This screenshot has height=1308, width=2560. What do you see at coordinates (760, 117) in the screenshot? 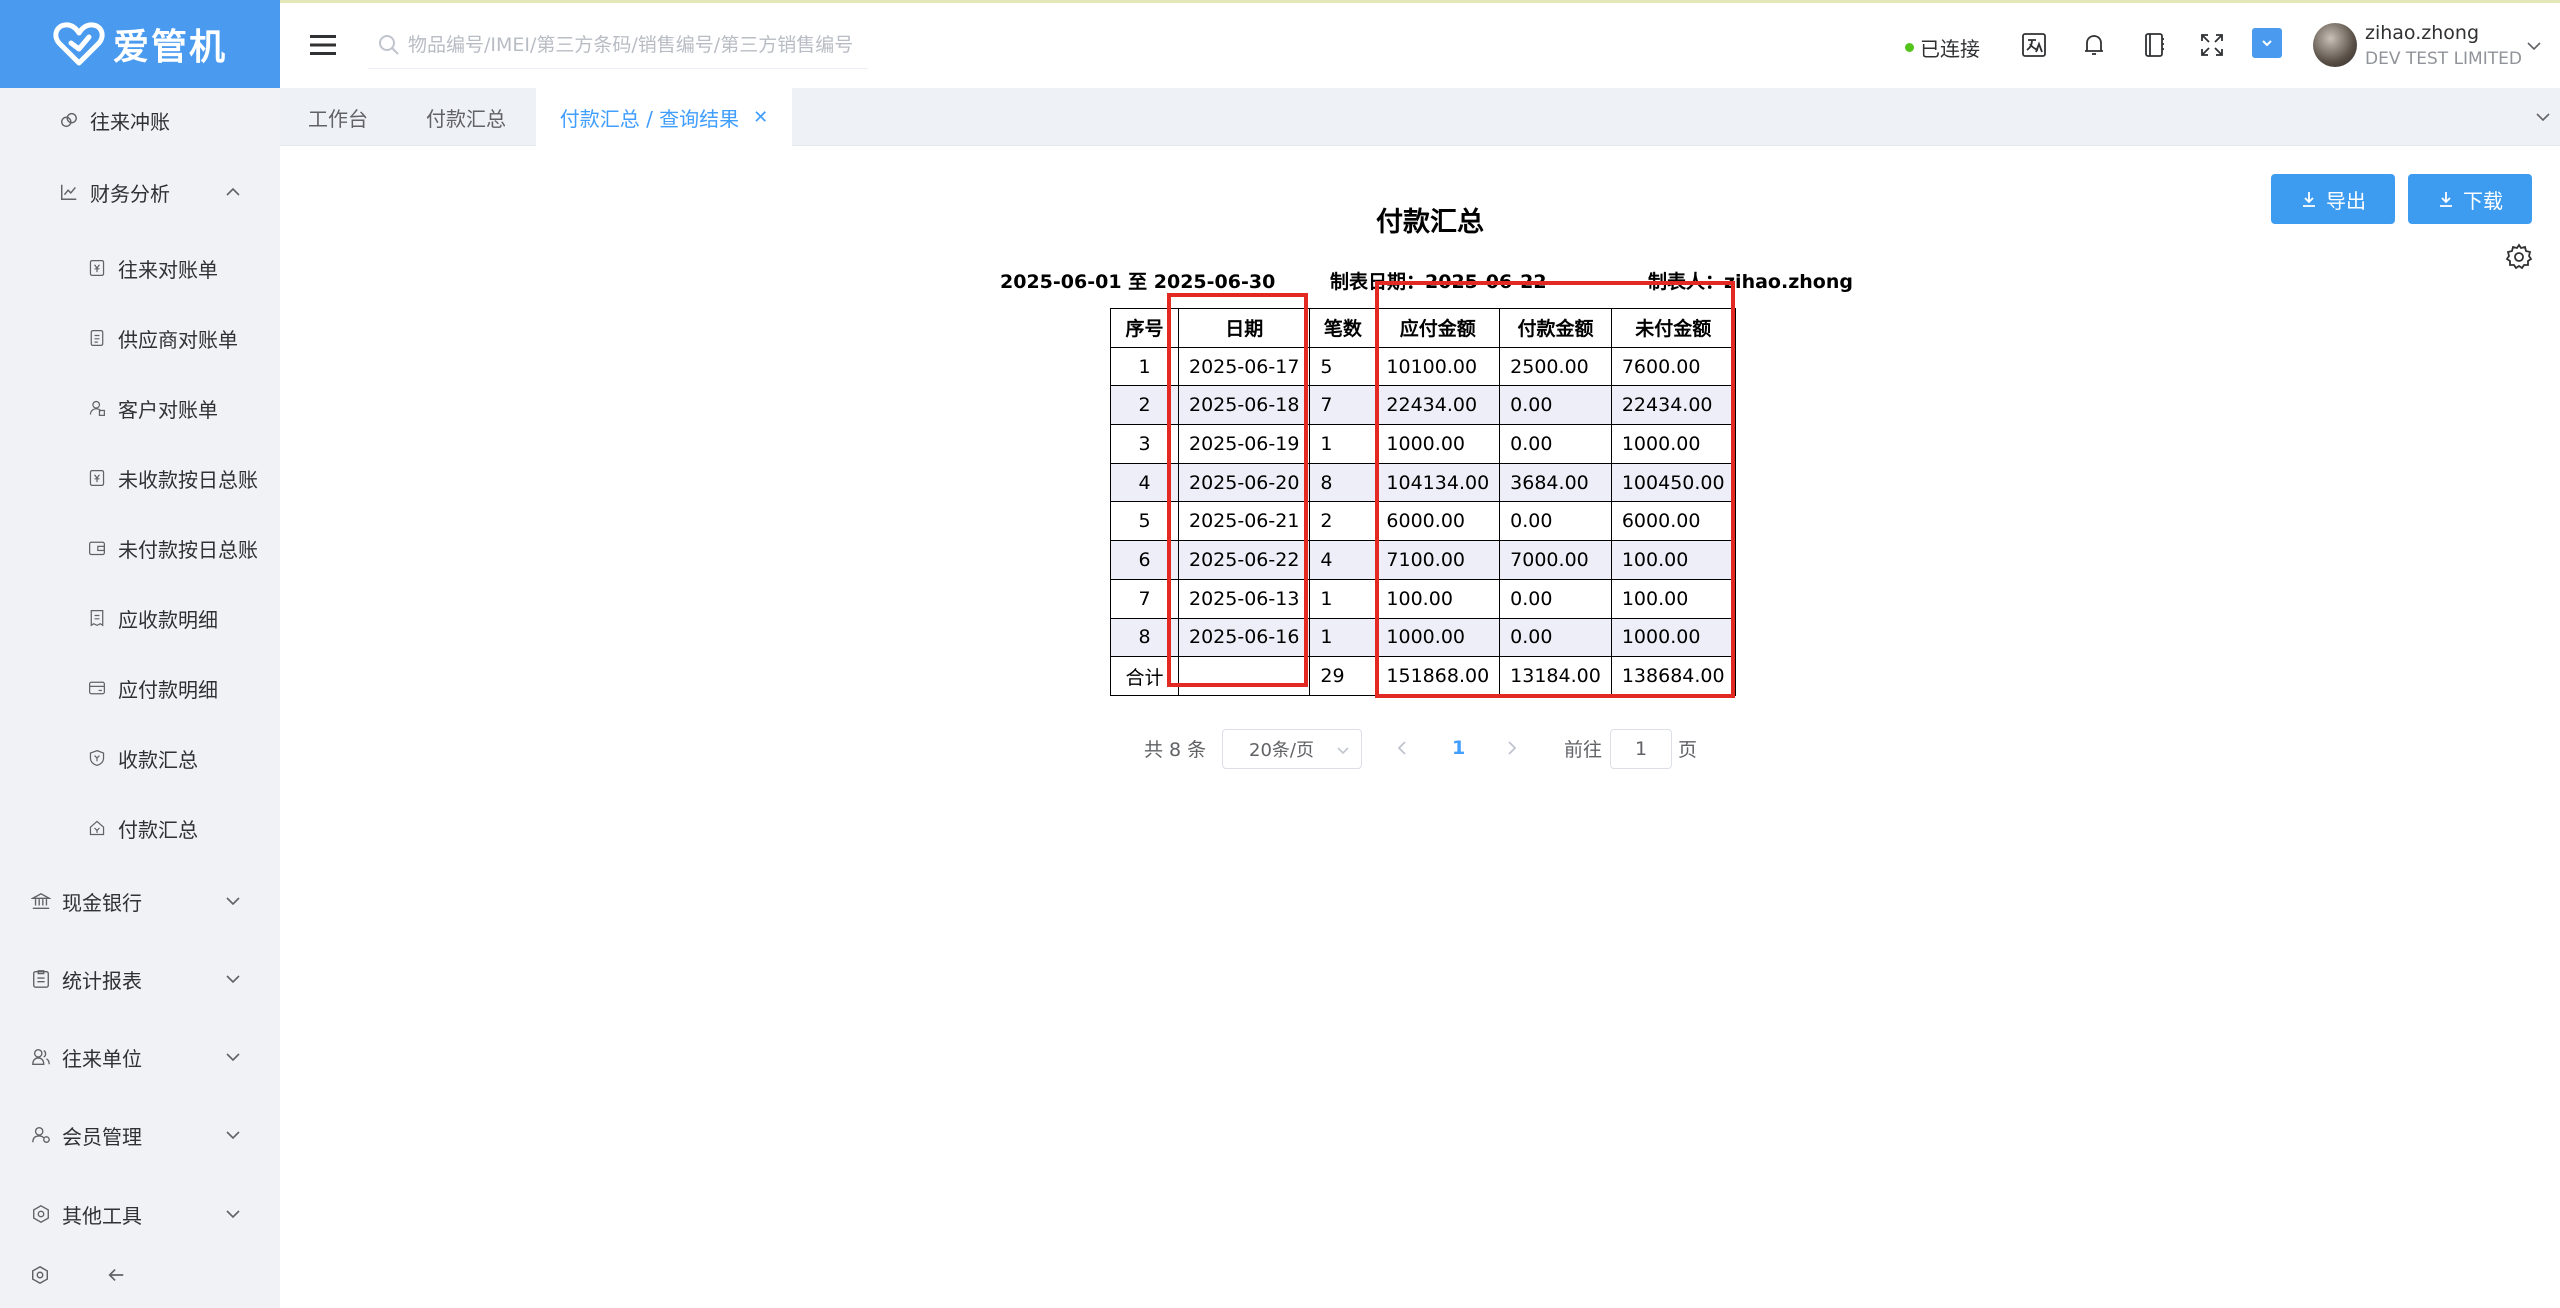
I see `close-icon: ✕` at bounding box center [760, 117].